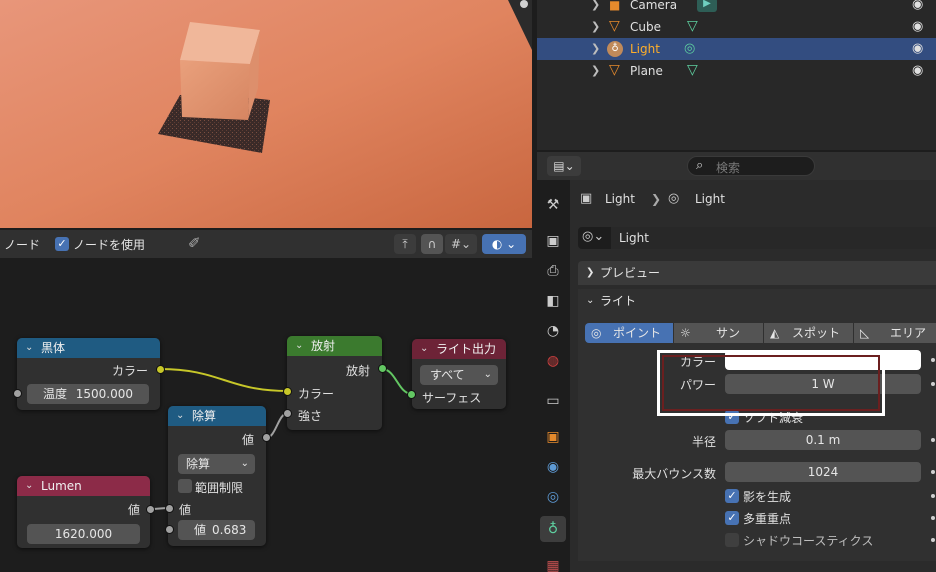 The width and height of the screenshot is (936, 572). What do you see at coordinates (459, 349) in the screenshot?
I see `light-output-header: ⌄ ライト出力` at bounding box center [459, 349].